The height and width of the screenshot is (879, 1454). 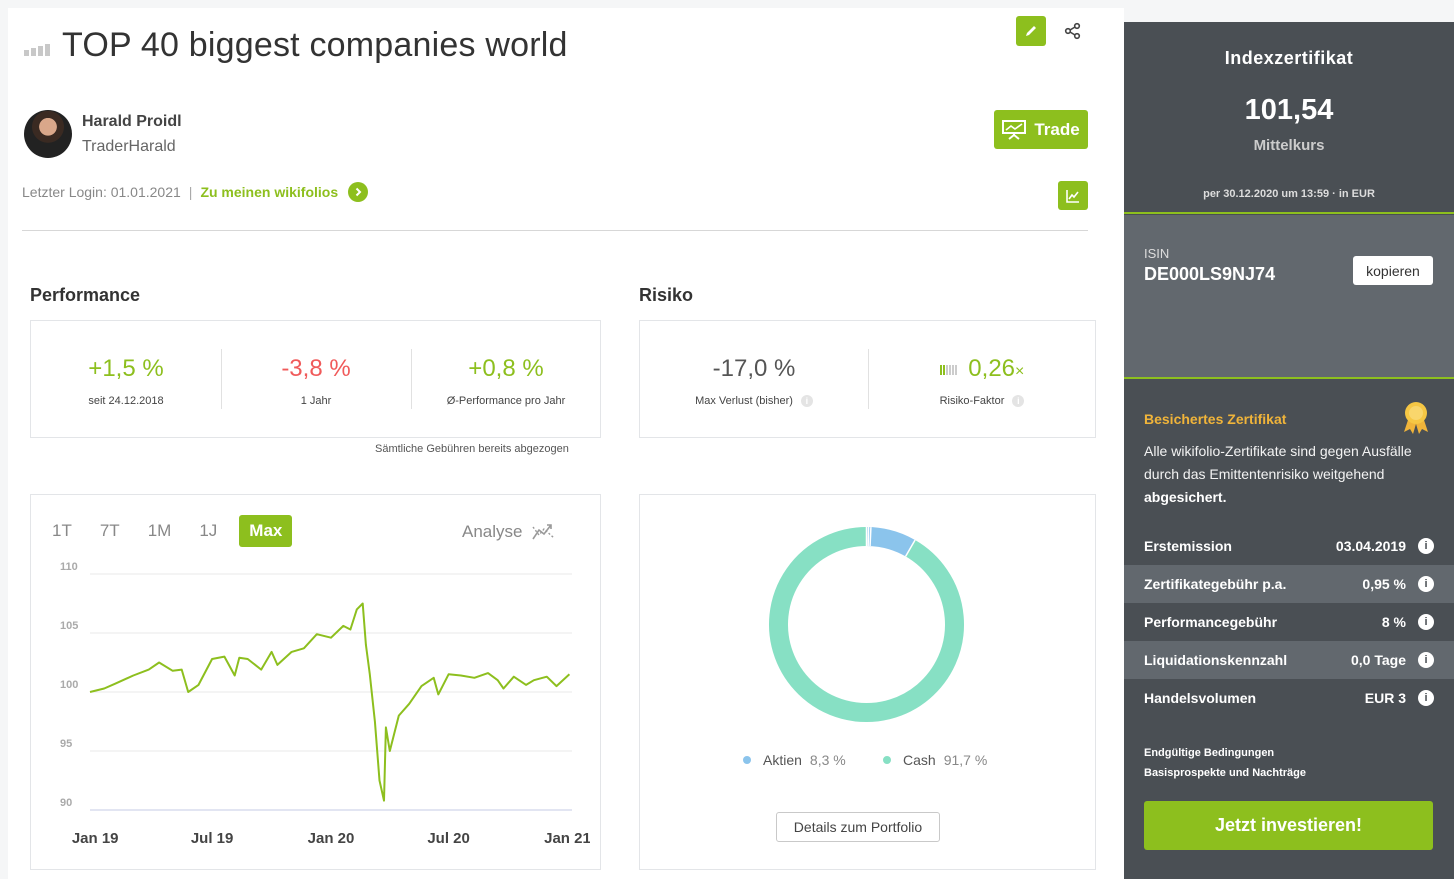 I want to click on analyse-button: Analyse, so click(x=509, y=532).